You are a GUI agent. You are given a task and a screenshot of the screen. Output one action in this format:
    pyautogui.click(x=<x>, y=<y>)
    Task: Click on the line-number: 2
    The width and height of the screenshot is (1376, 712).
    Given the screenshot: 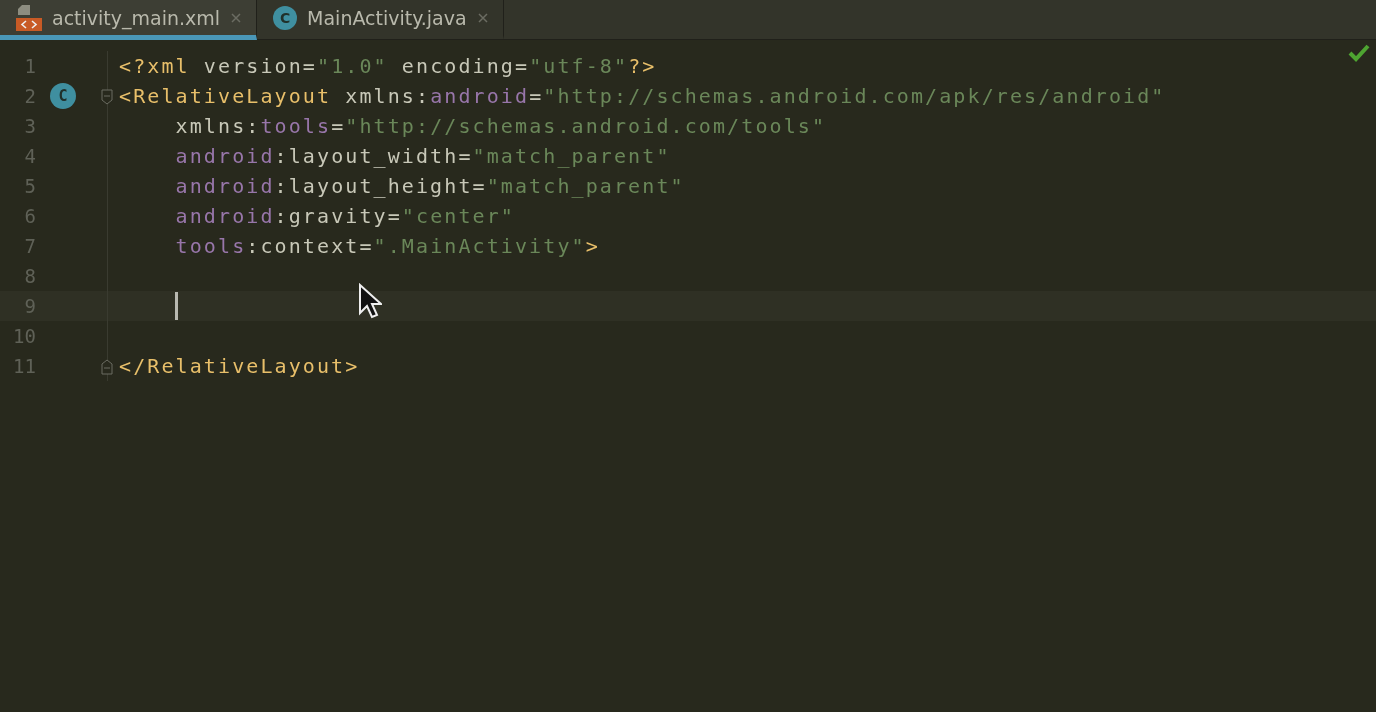 What is the action you would take?
    pyautogui.click(x=29, y=96)
    